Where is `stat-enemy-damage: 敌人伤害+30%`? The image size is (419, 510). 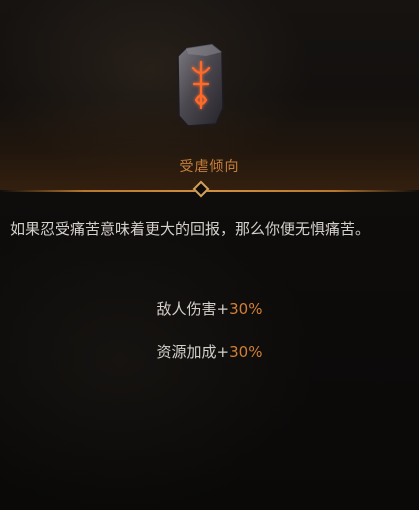 stat-enemy-damage: 敌人伤害+30% is located at coordinates (209, 308).